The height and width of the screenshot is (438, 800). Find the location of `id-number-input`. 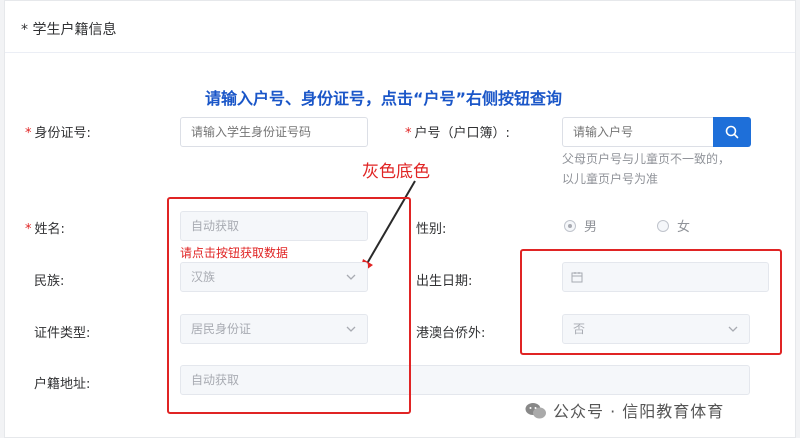

id-number-input is located at coordinates (274, 132).